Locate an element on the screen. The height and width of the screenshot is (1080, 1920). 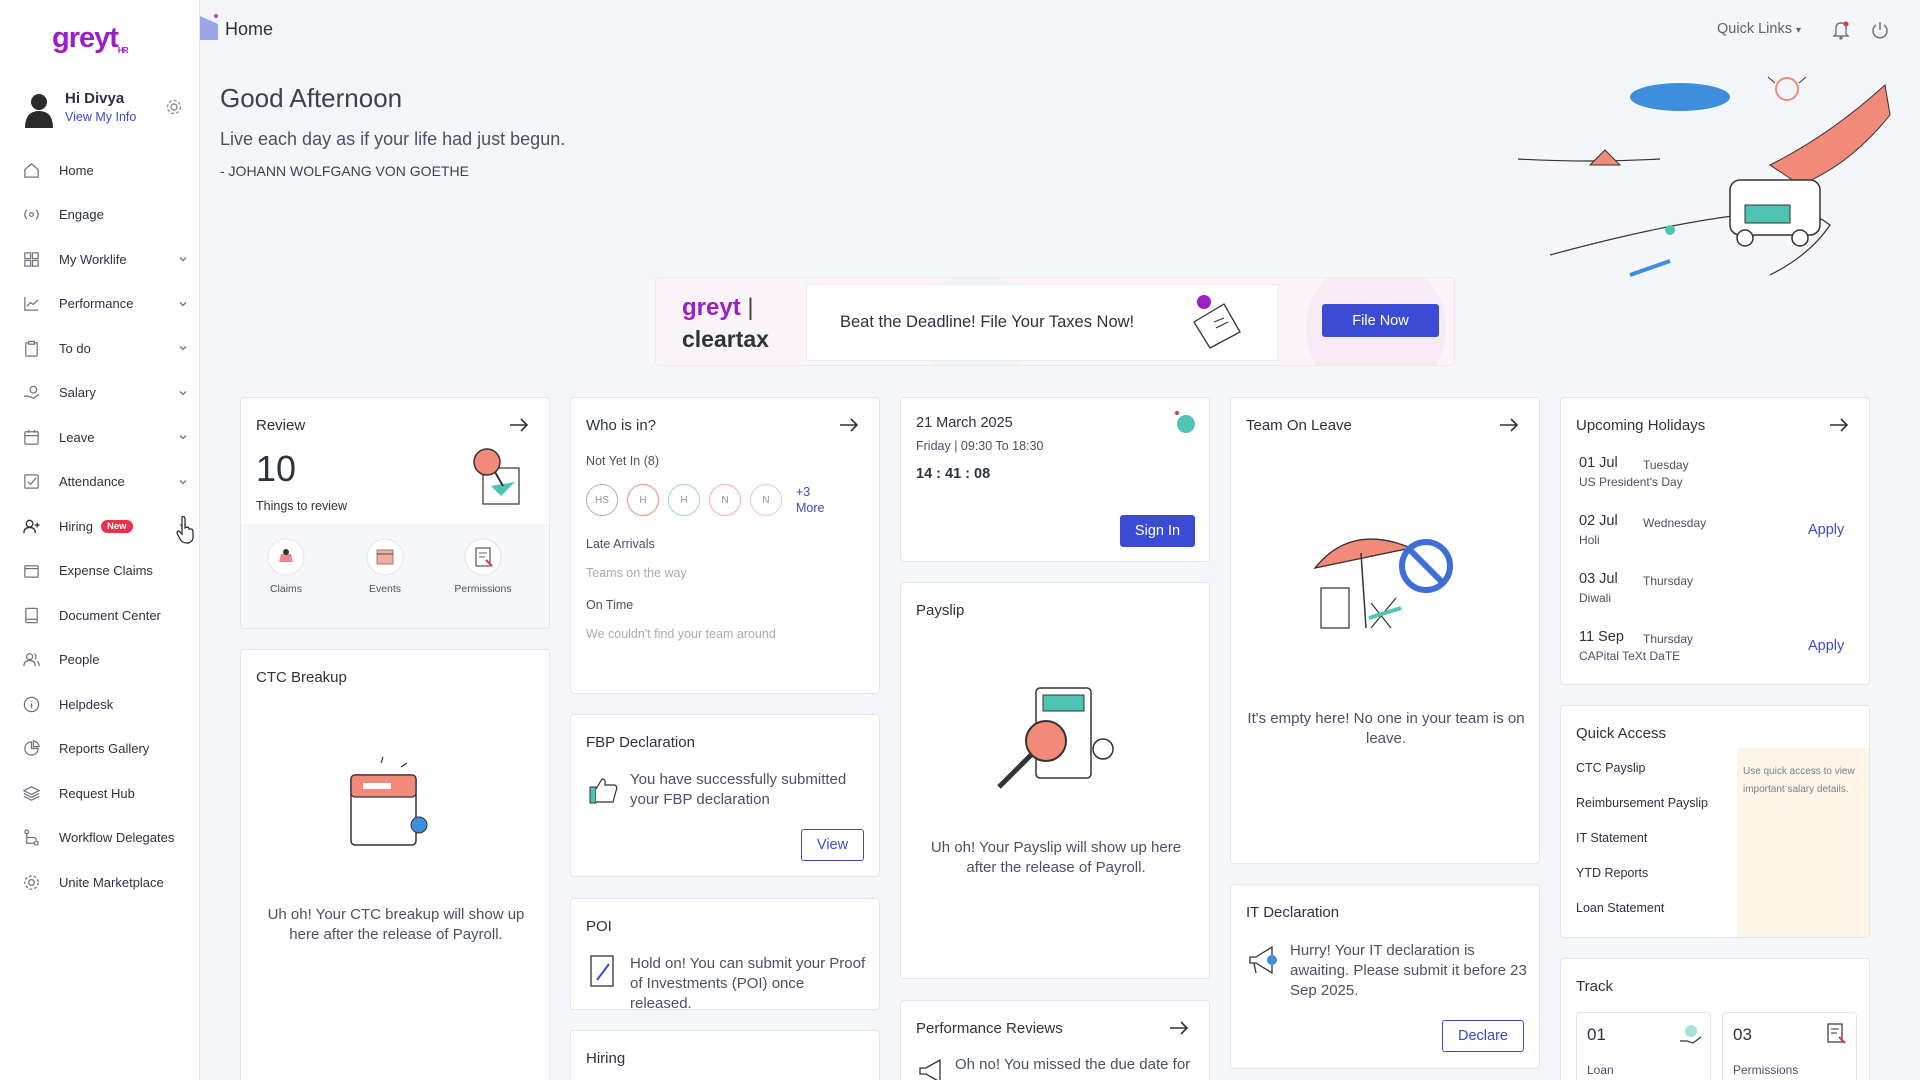
user-avatar-icon is located at coordinates (39, 111).